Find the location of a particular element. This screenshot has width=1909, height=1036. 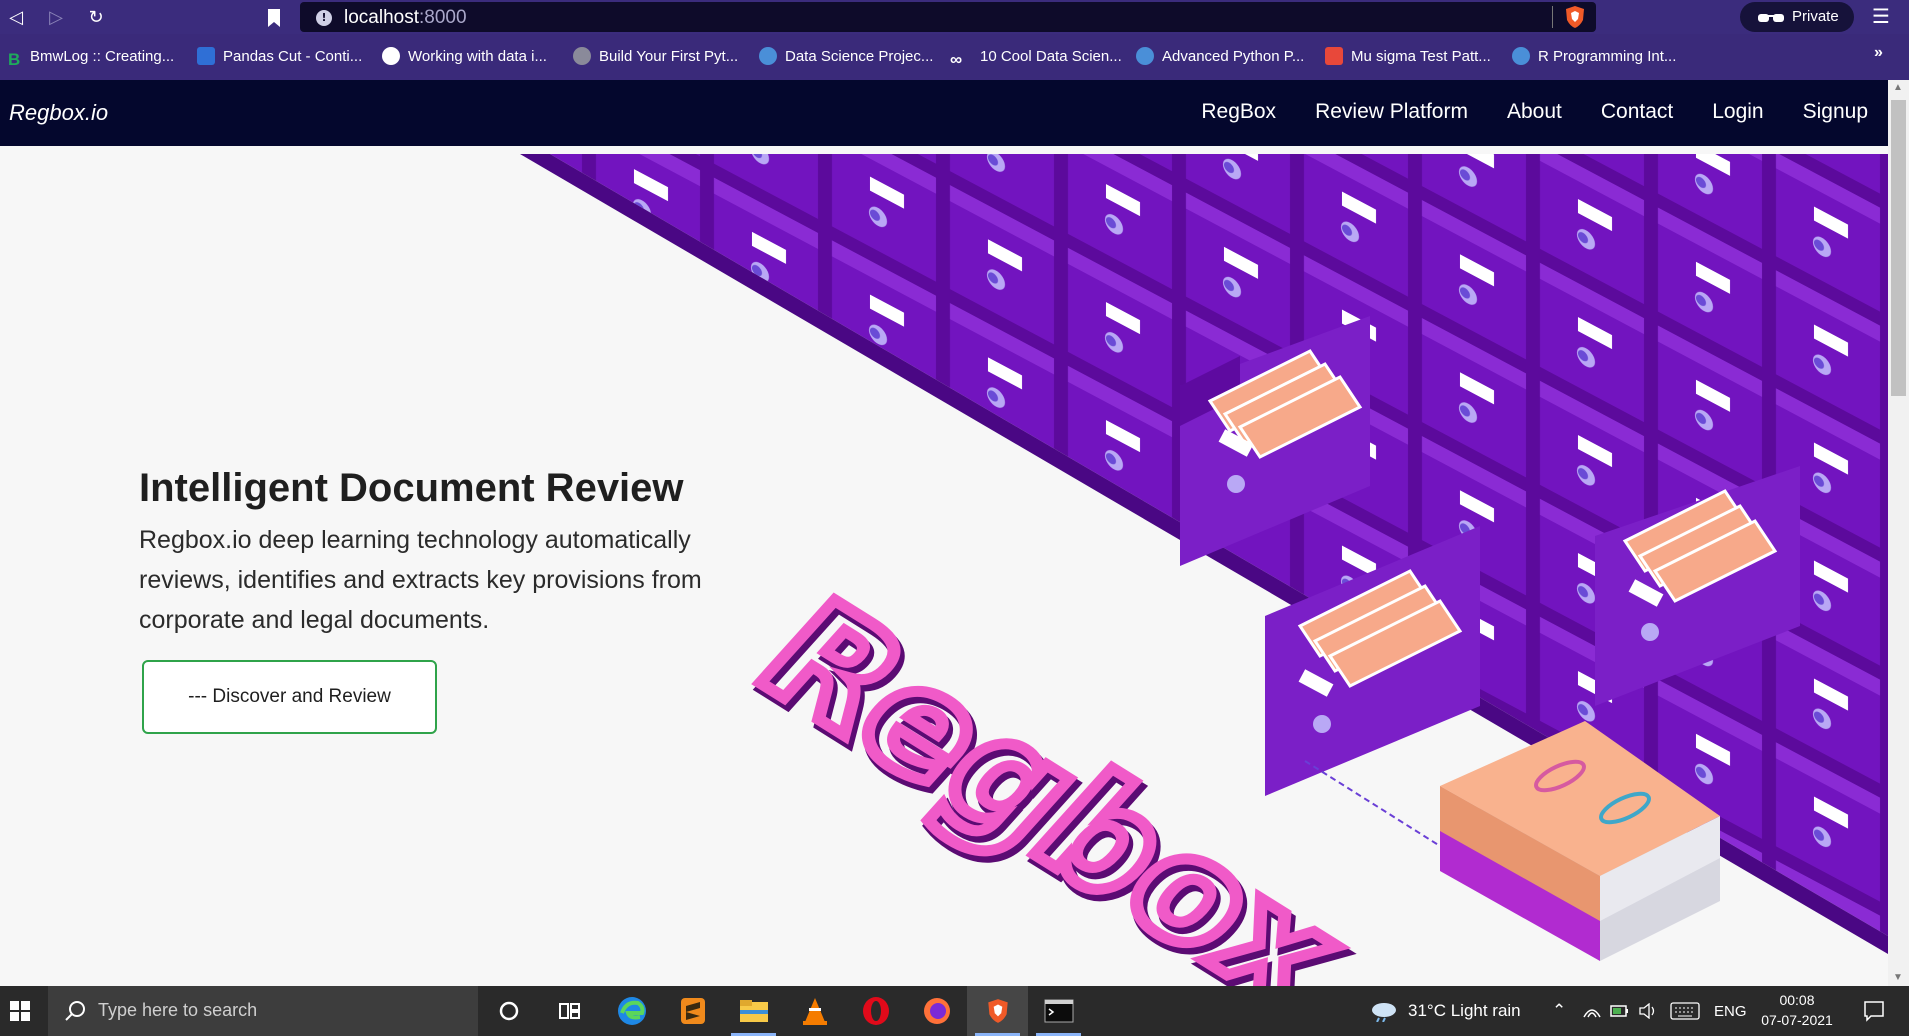

sublime-text-icon is located at coordinates (692, 1011).